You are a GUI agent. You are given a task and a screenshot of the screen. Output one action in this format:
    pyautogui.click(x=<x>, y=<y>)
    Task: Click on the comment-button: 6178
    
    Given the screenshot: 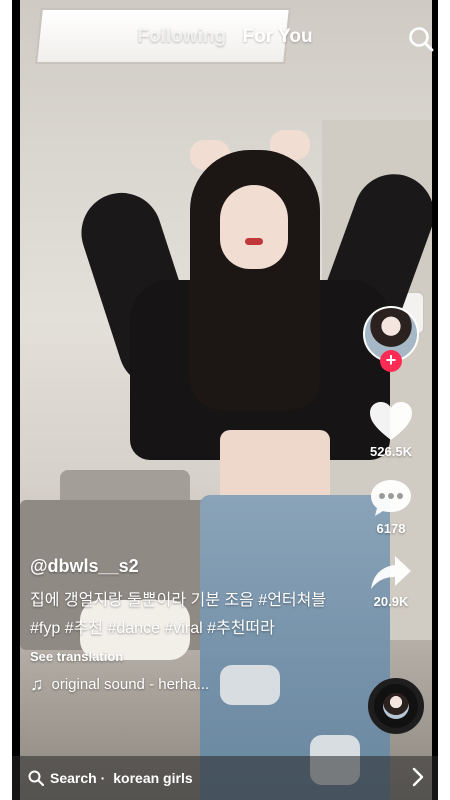 What is the action you would take?
    pyautogui.click(x=391, y=506)
    